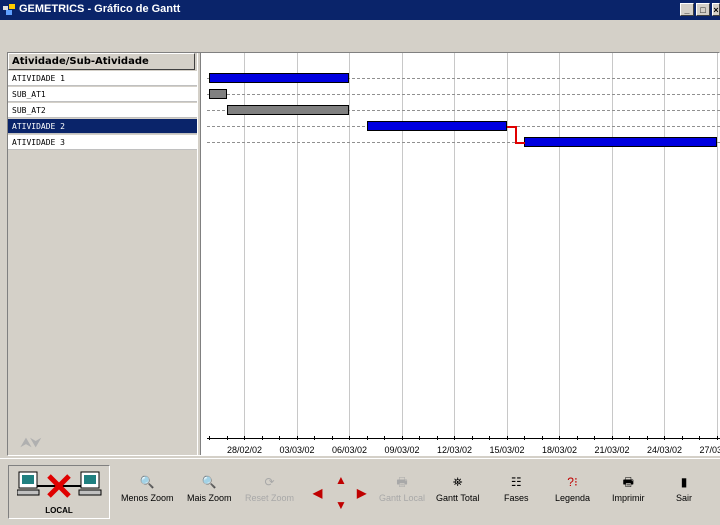  I want to click on gantt-total-label: Gantt Total, so click(457, 498).